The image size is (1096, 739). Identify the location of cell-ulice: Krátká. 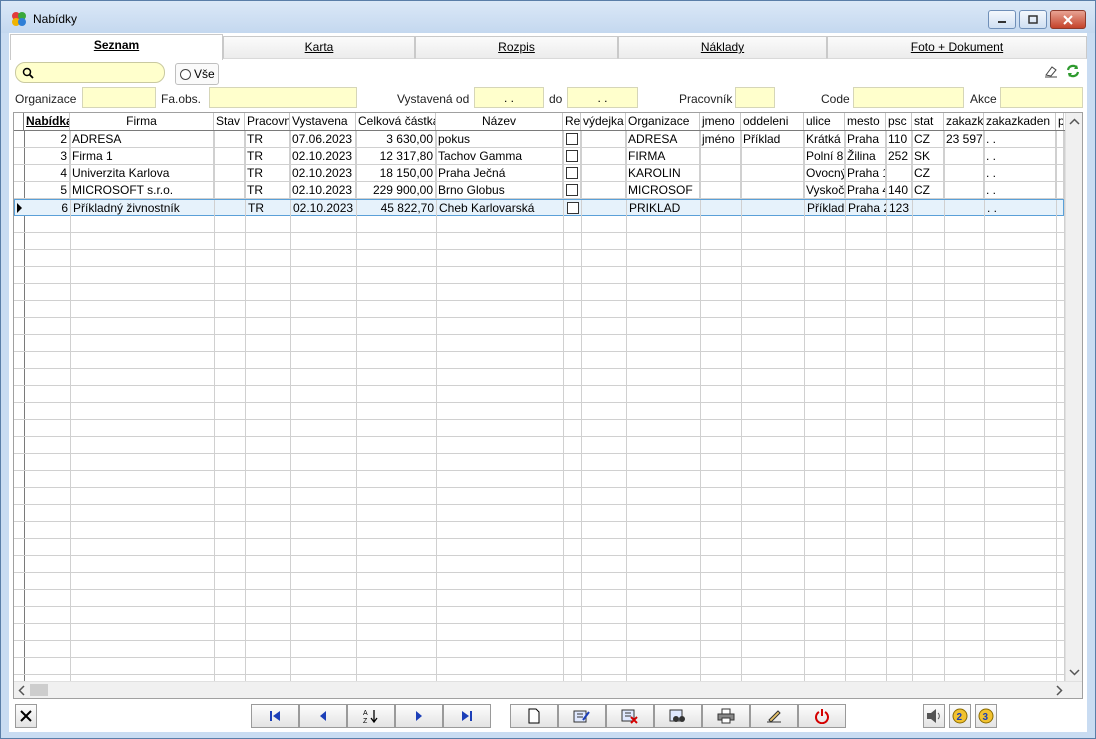
(824, 139).